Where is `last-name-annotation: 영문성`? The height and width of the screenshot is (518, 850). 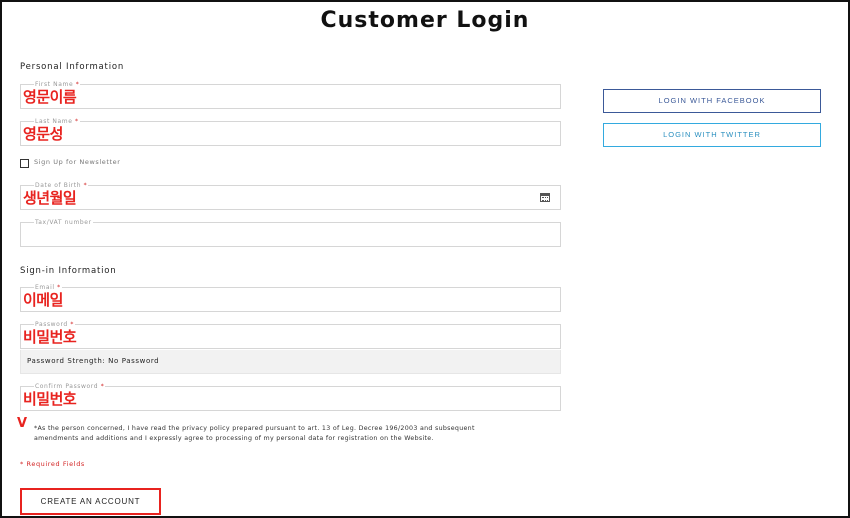
last-name-annotation: 영문성 is located at coordinates (43, 134).